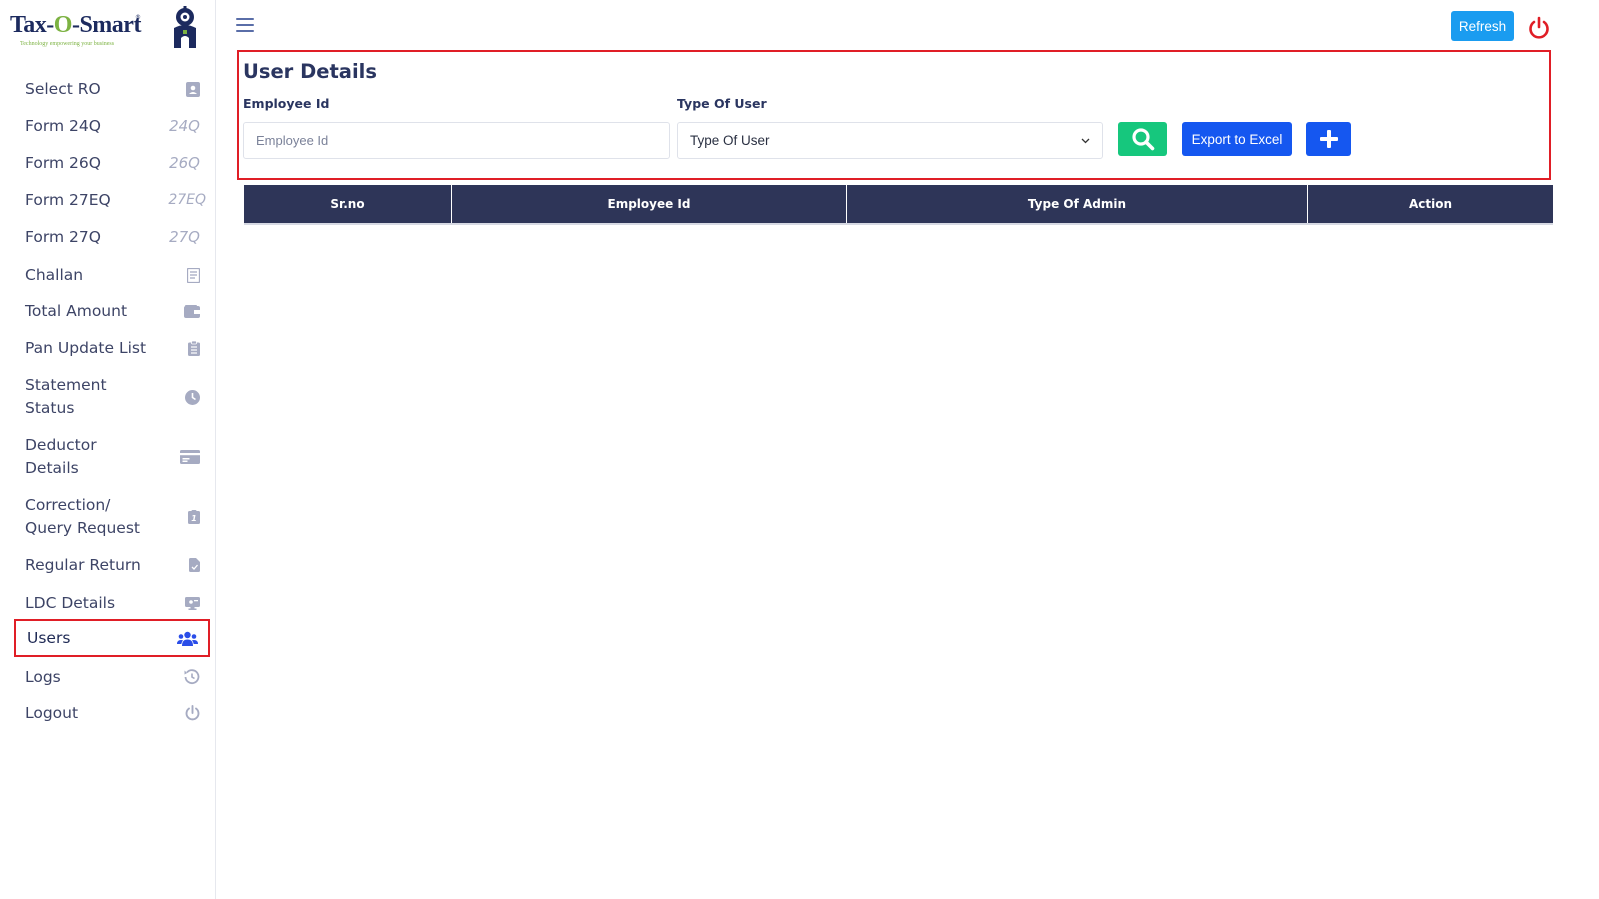  I want to click on sidebar-item-ldc-details: LDC Details, so click(112, 603).